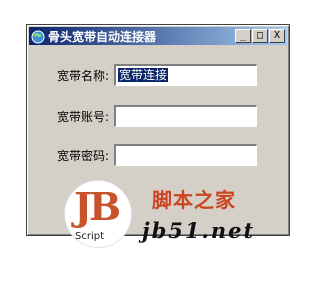 The width and height of the screenshot is (320, 289). Describe the element at coordinates (83, 155) in the screenshot. I see `broadband-password-label: 宽带密码:` at that location.